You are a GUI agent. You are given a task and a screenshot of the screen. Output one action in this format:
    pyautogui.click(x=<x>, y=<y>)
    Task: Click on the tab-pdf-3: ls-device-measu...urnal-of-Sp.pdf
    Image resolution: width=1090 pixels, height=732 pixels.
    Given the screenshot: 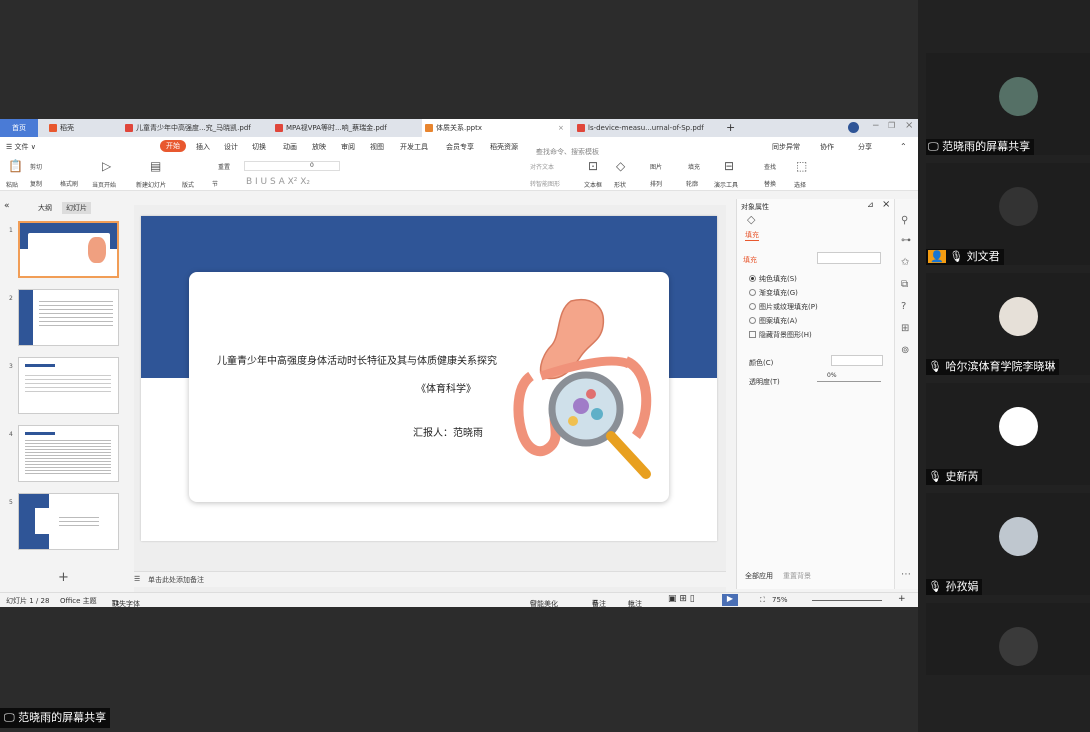 What is the action you would take?
    pyautogui.click(x=647, y=128)
    